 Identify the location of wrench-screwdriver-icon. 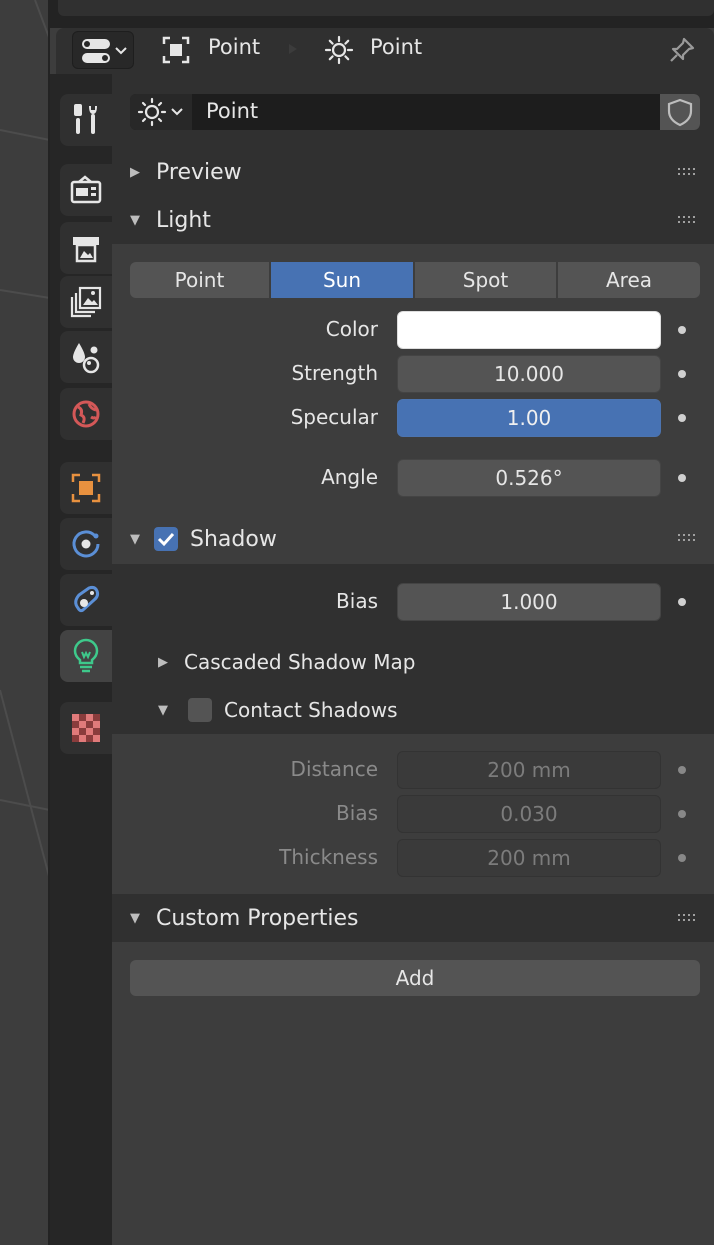
(85, 119).